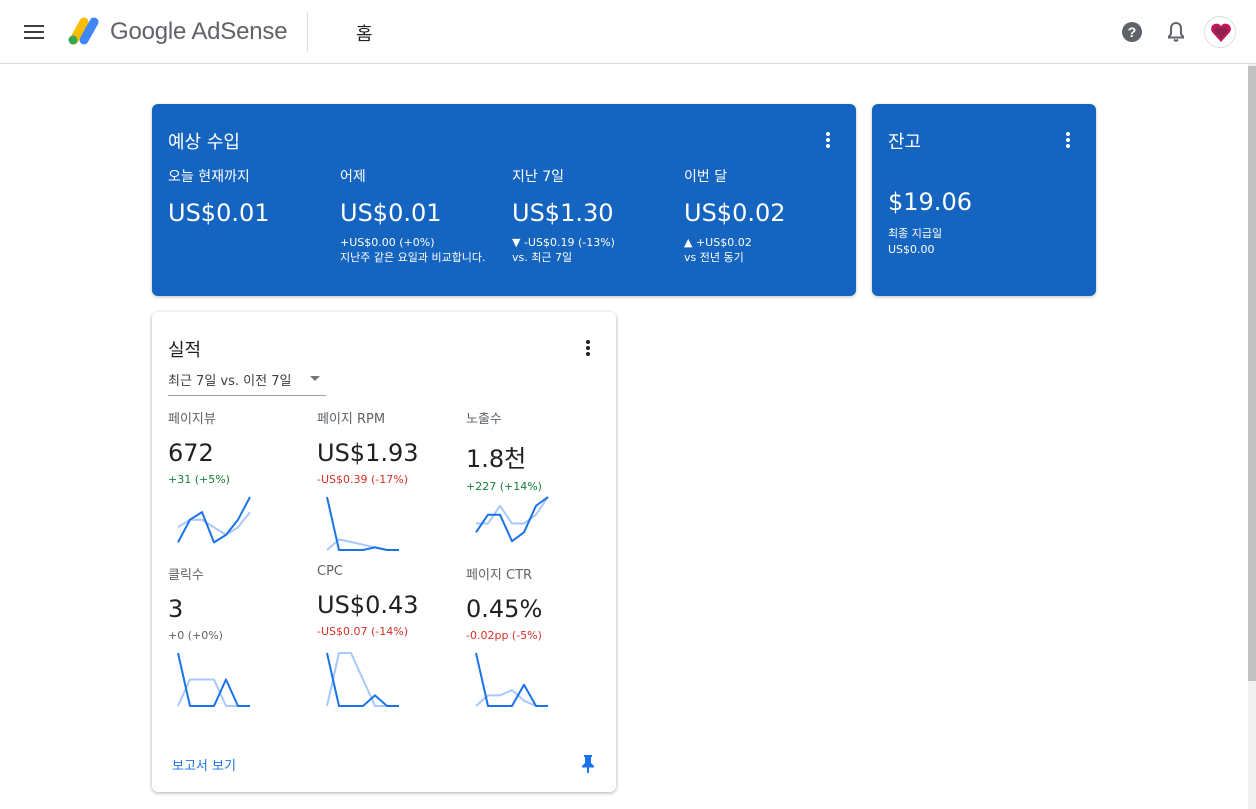 Image resolution: width=1256 pixels, height=809 pixels. What do you see at coordinates (368, 453) in the screenshot?
I see `metric-value: US$1.93` at bounding box center [368, 453].